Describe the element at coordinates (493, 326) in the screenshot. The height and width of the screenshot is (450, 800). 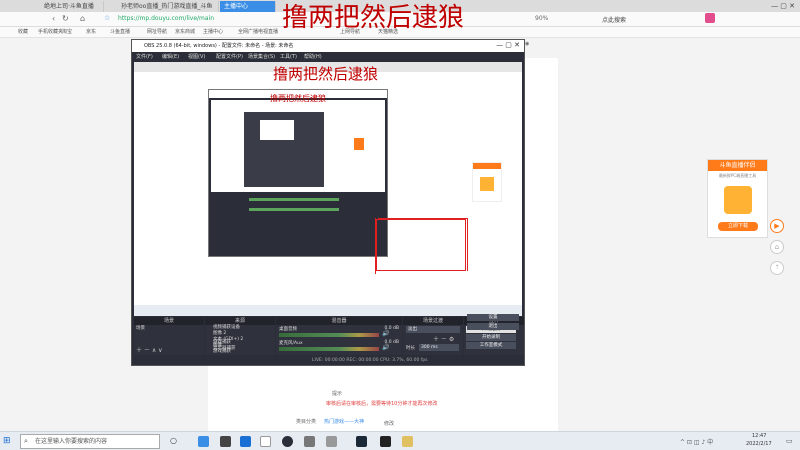
I see `exit-button: 退出` at that location.